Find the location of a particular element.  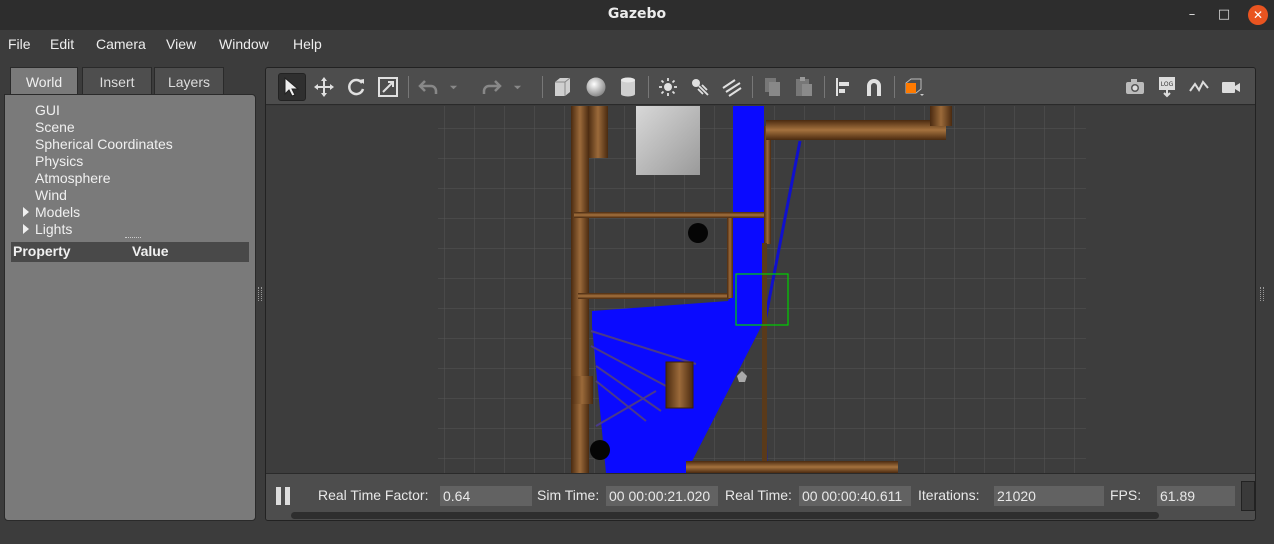

menu-file: File is located at coordinates (19, 44).